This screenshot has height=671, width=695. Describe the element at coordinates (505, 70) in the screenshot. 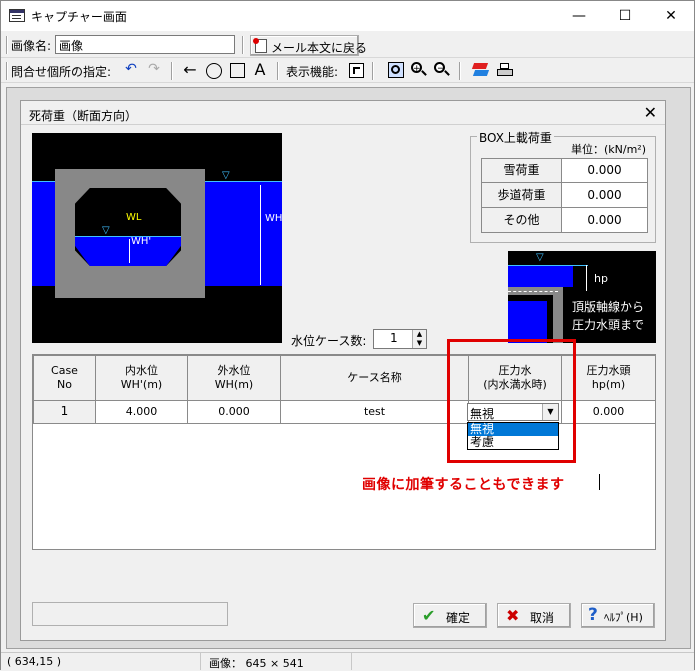

I see `print-icon` at that location.